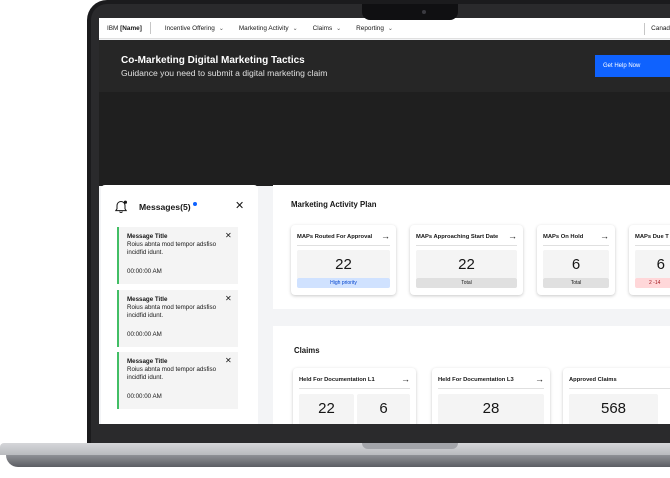  I want to click on tile-label: MAPs Due T, so click(652, 236).